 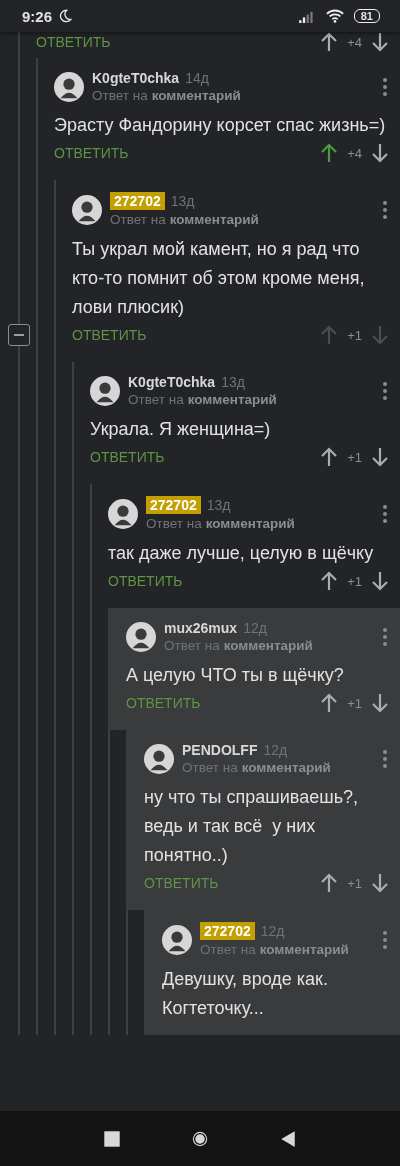 I want to click on status-time: 9:26, so click(x=37, y=16).